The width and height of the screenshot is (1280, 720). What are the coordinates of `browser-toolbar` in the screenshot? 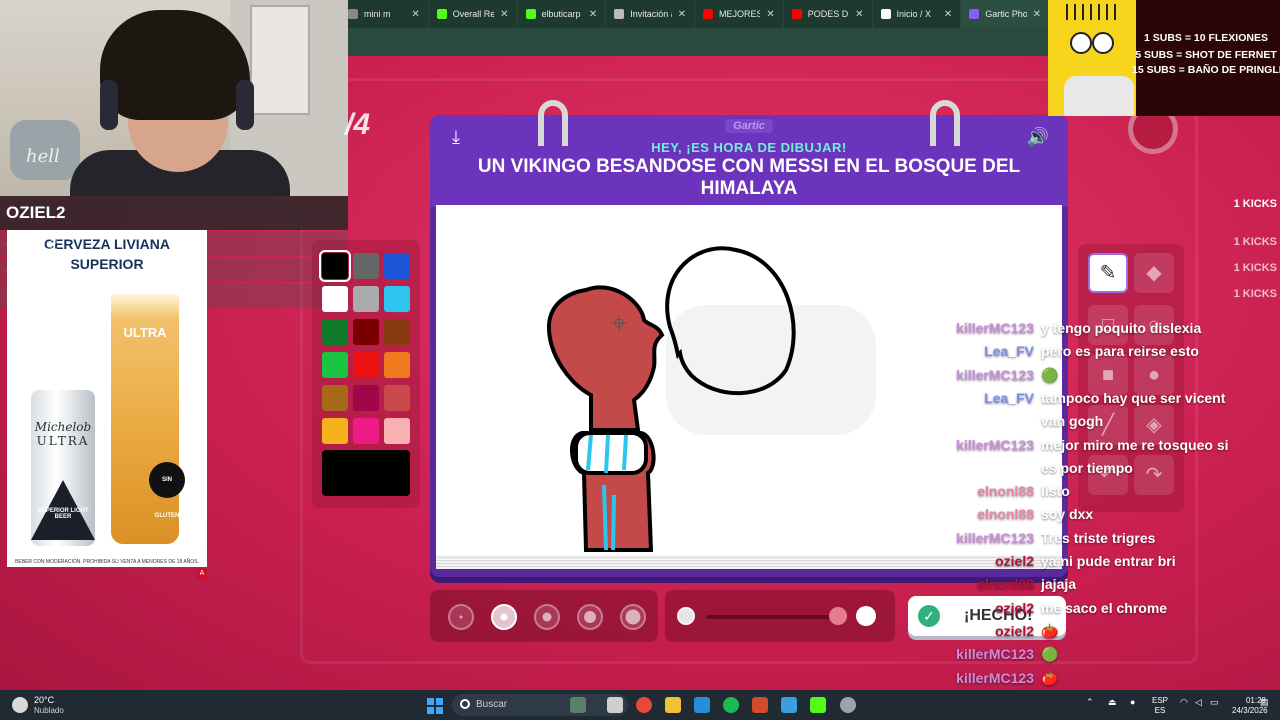 It's located at (695, 42).